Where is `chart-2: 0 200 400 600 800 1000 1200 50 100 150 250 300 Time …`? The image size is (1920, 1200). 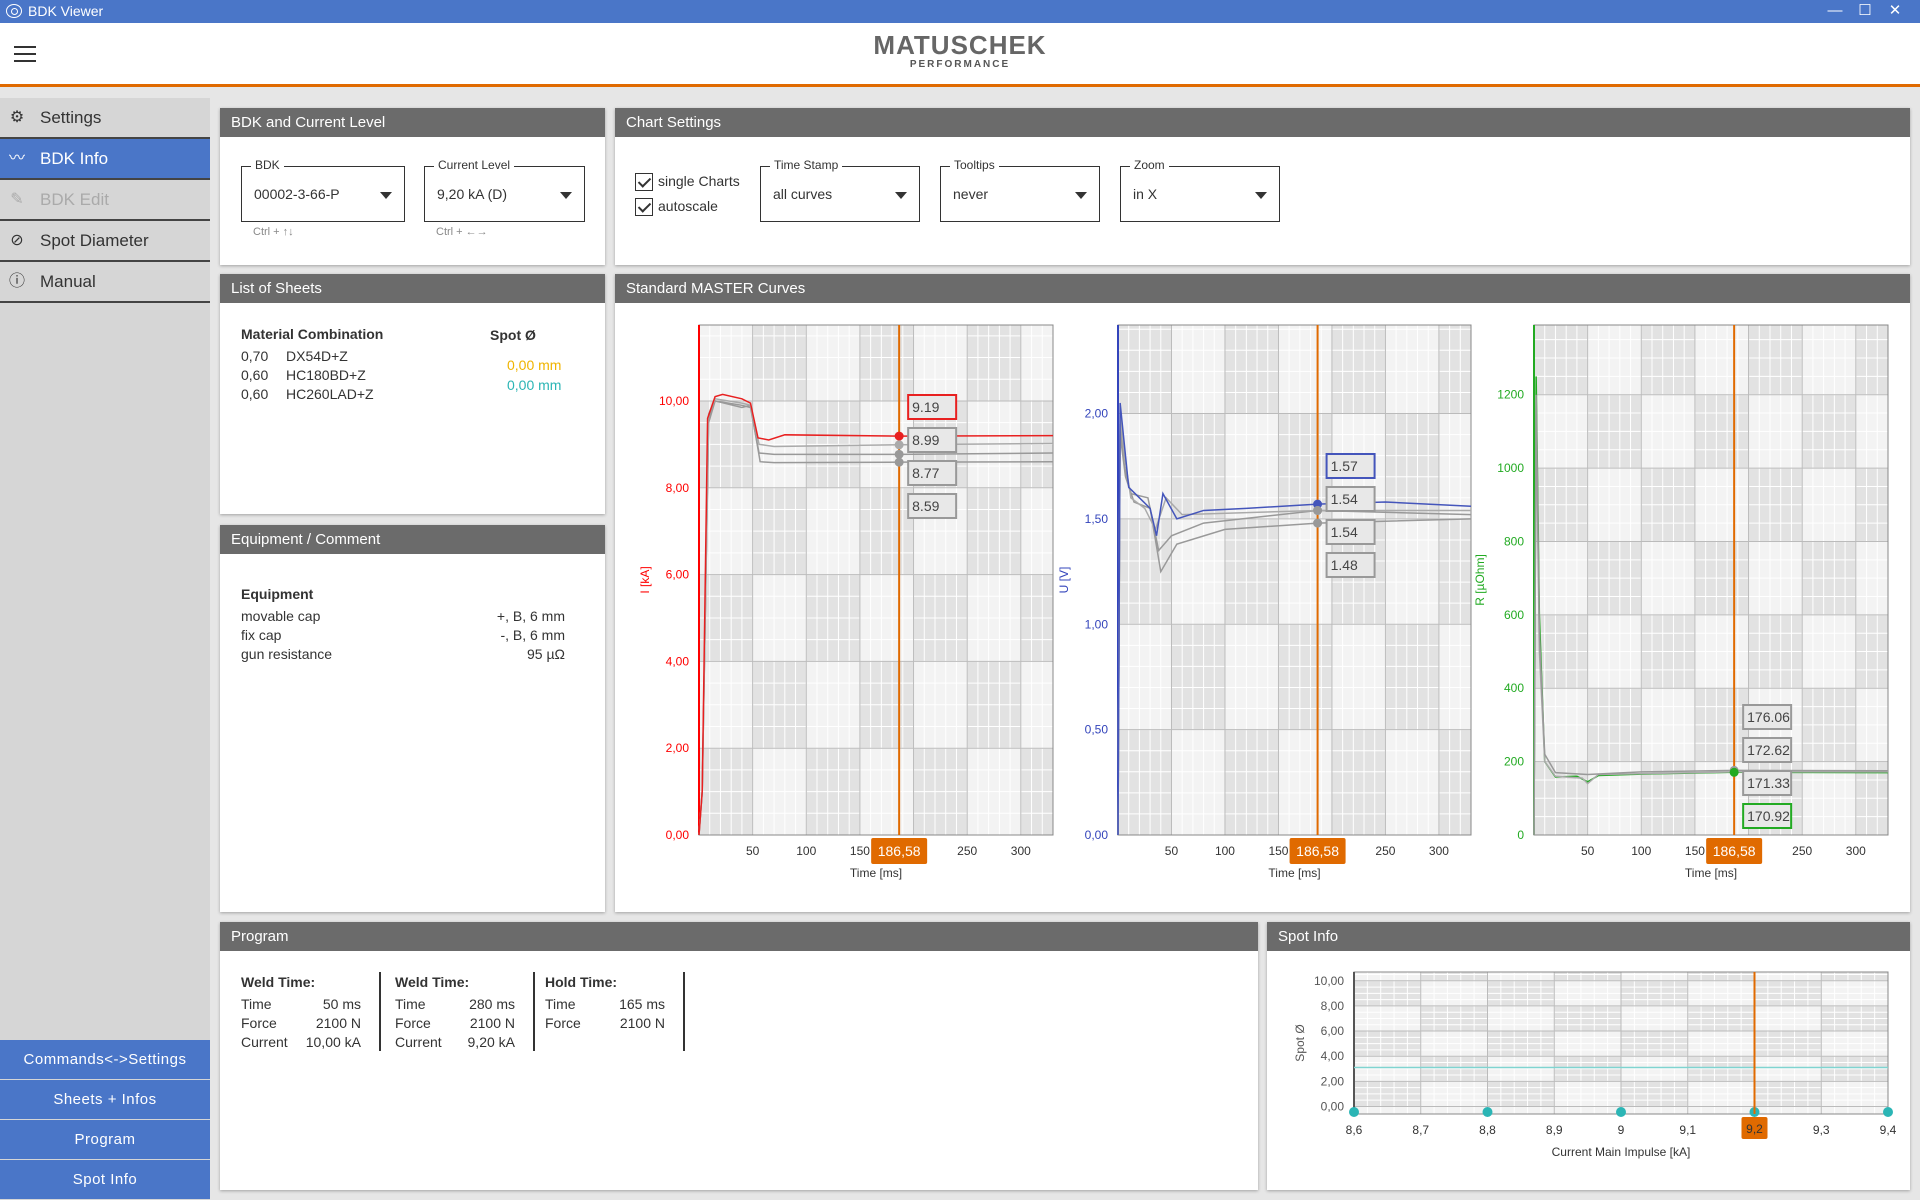
chart-2: 0 200 400 600 800 1000 1200 50 100 150 250 300 Time … is located at coordinates (1681, 602).